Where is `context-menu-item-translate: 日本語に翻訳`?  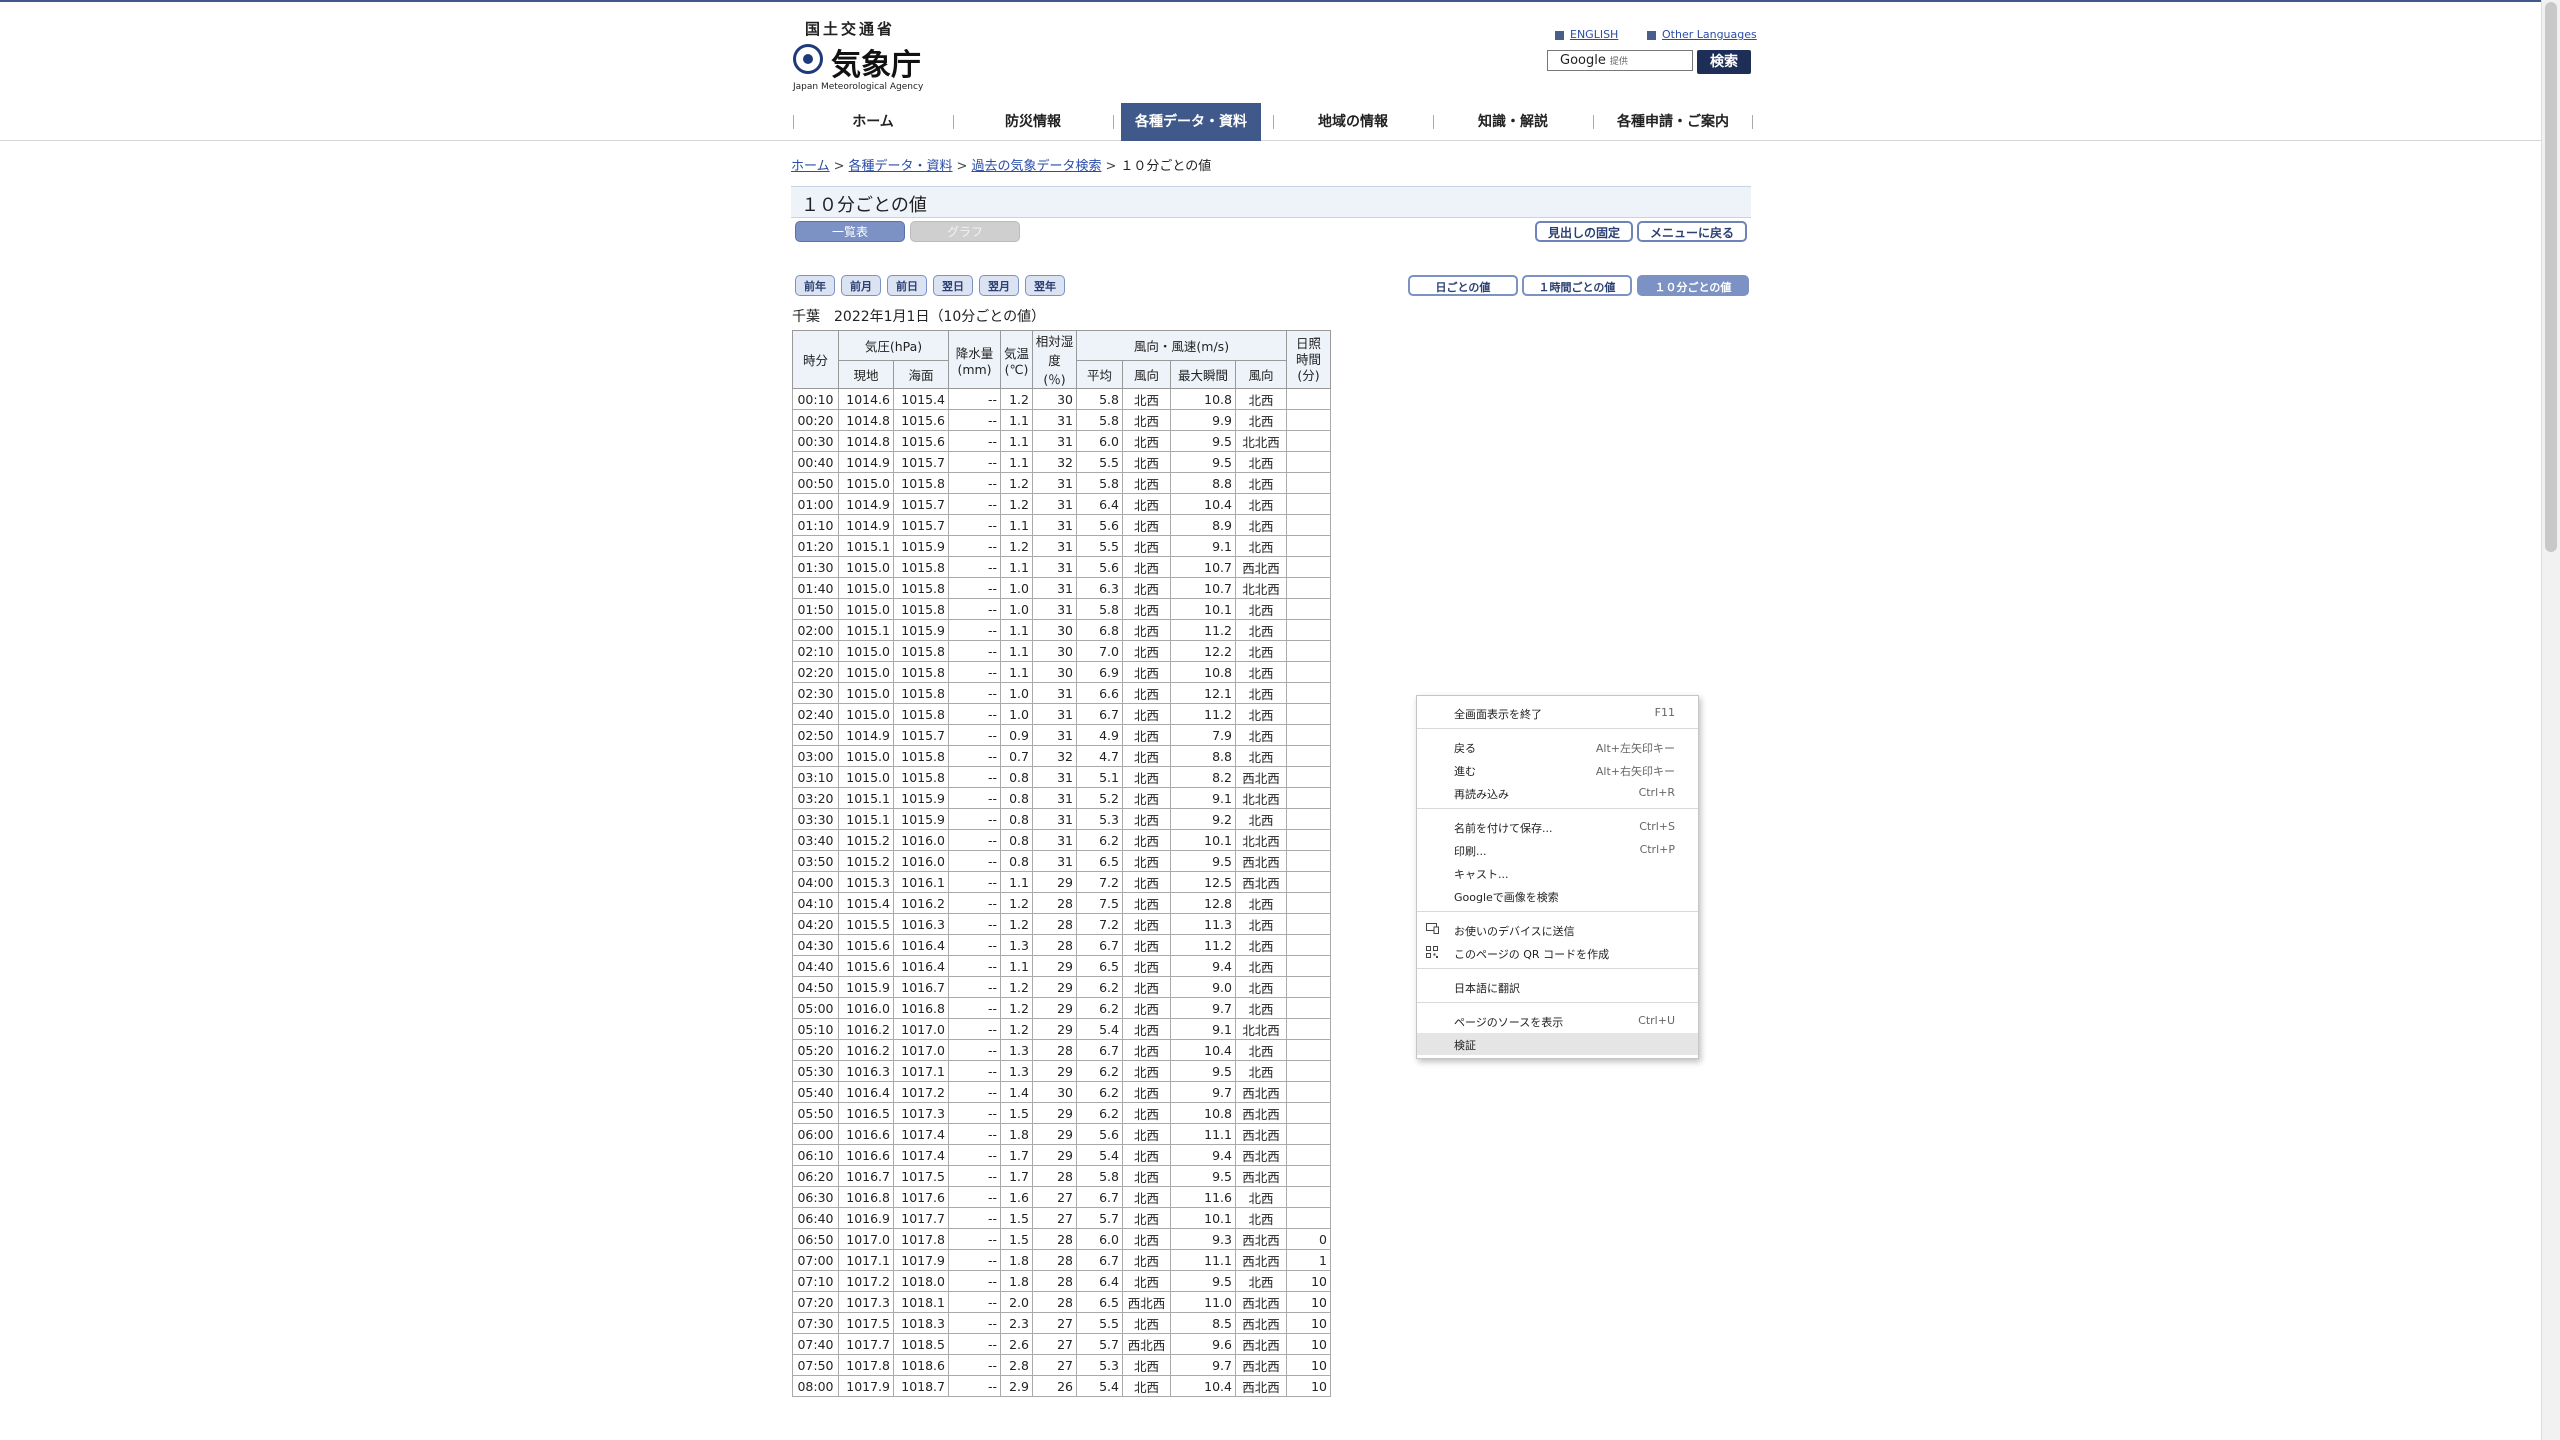
context-menu-item-translate: 日本語に翻訳 is located at coordinates (1557, 987).